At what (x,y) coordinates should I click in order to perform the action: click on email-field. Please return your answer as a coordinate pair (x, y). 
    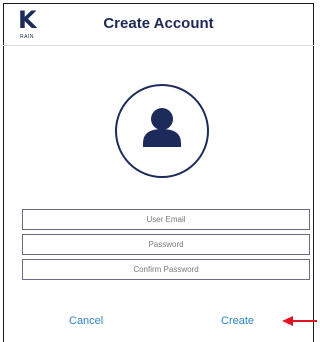
    Looking at the image, I should click on (166, 219).